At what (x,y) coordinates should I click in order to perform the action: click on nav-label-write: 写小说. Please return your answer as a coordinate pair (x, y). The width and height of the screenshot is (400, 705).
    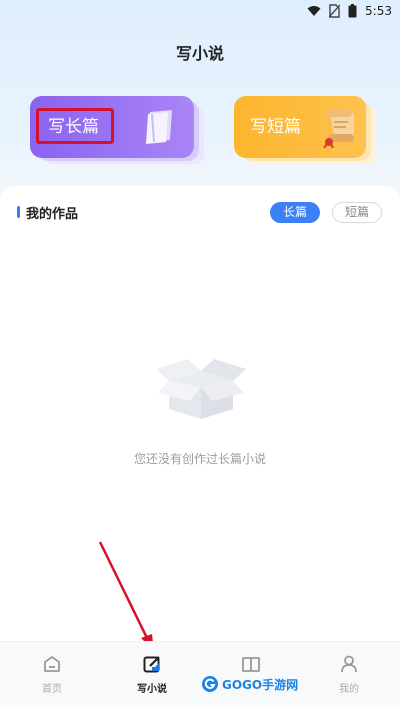
    Looking at the image, I should click on (152, 689).